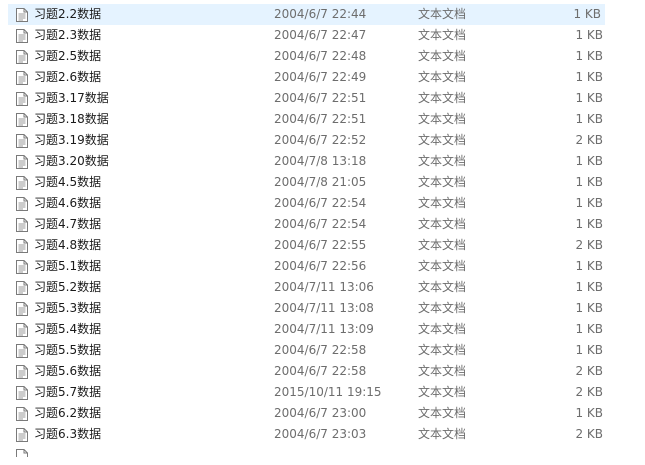 The width and height of the screenshot is (645, 465). Describe the element at coordinates (71, 161) in the screenshot. I see `file-name: 习题3.20数据` at that location.